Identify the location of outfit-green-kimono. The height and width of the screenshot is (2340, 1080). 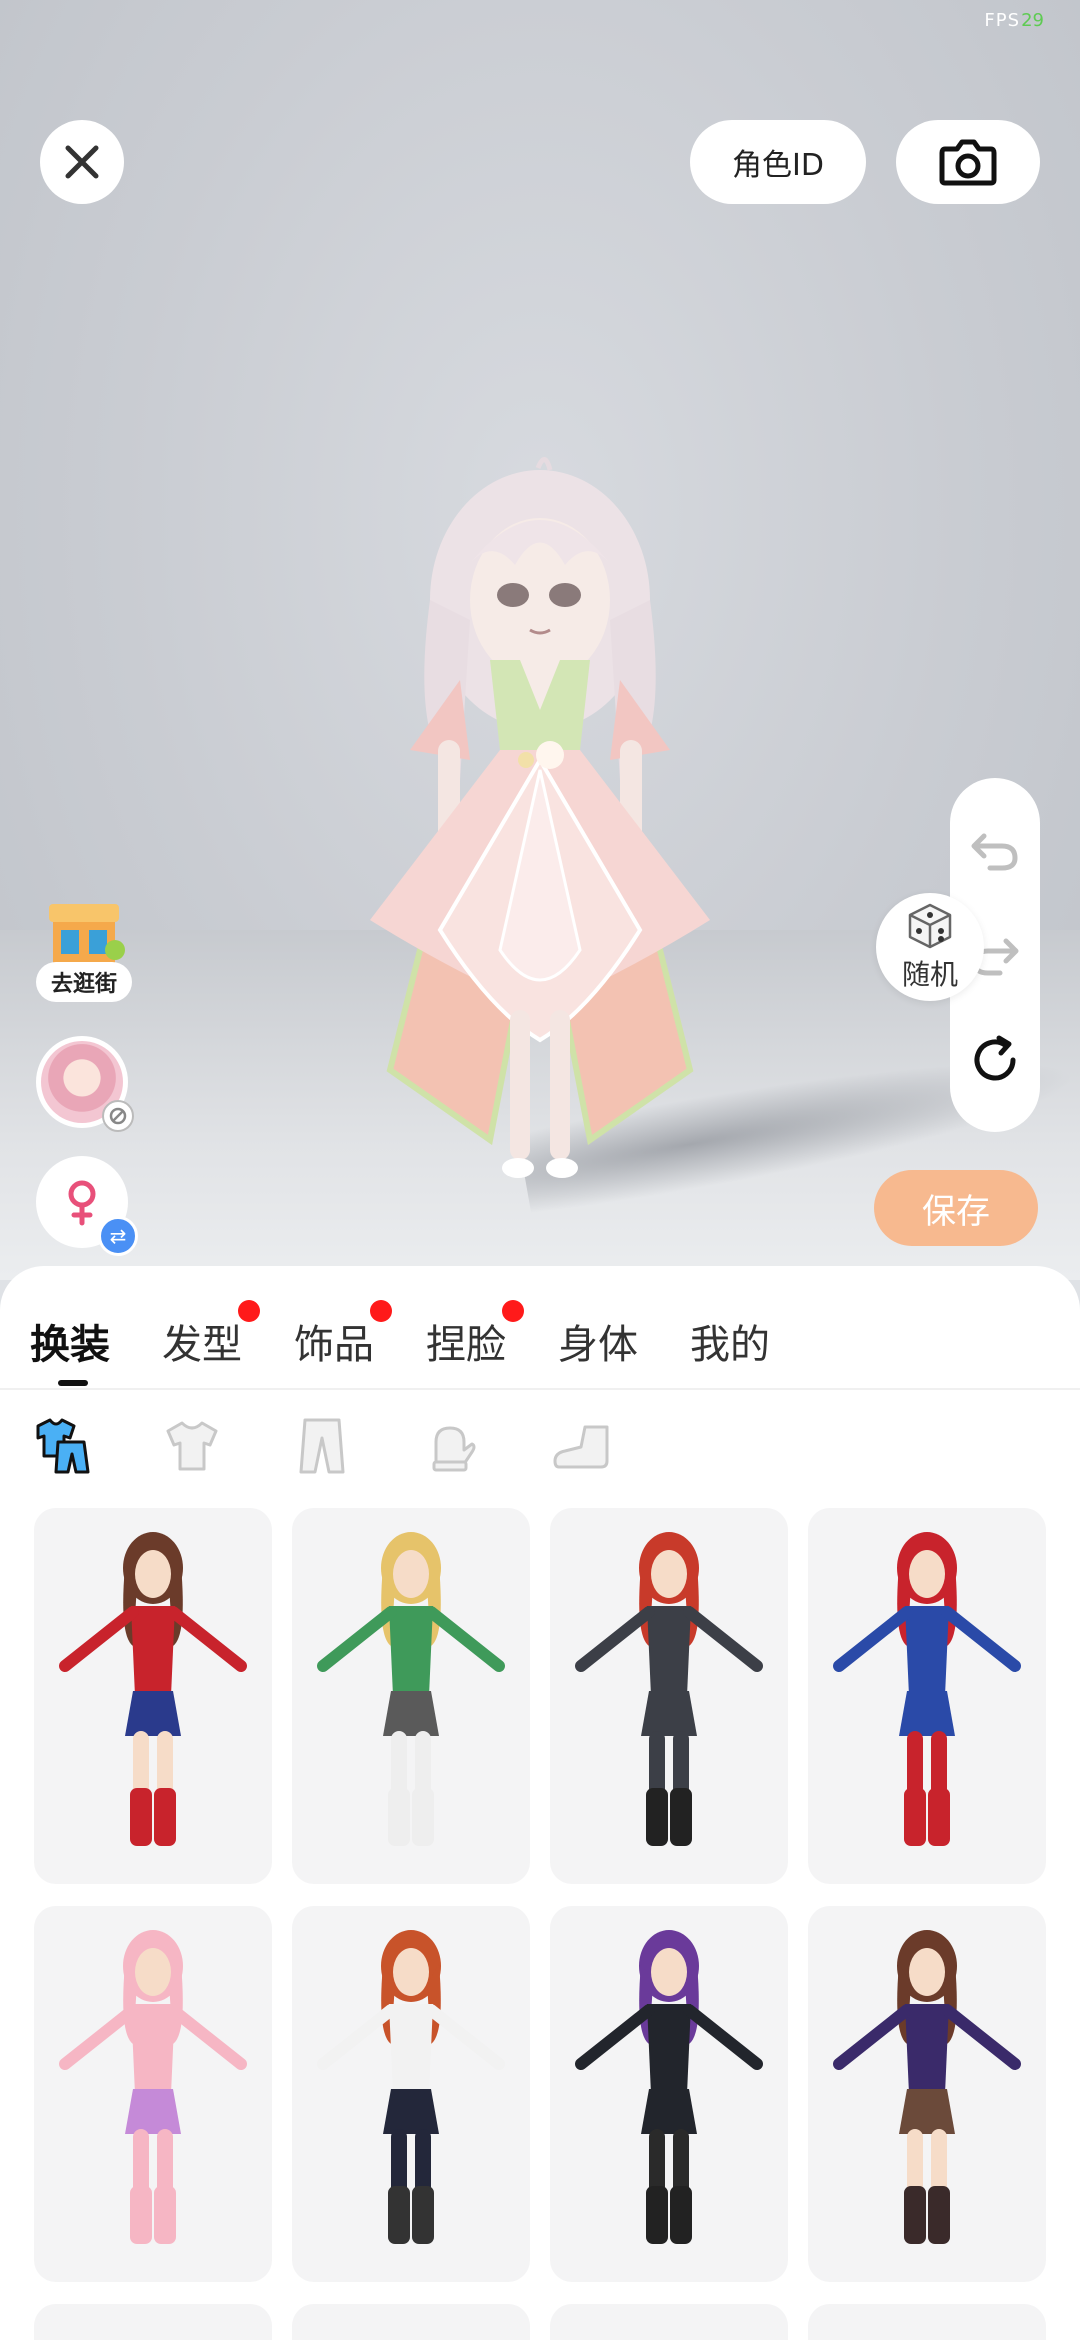
(411, 1689).